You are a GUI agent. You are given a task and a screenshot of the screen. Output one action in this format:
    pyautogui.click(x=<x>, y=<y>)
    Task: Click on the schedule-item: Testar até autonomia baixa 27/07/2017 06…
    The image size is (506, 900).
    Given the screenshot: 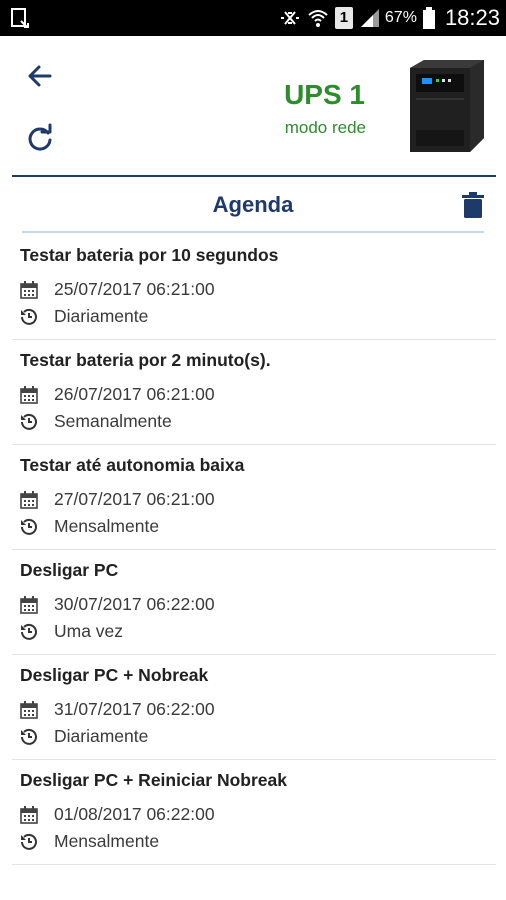 What is the action you would take?
    pyautogui.click(x=254, y=497)
    